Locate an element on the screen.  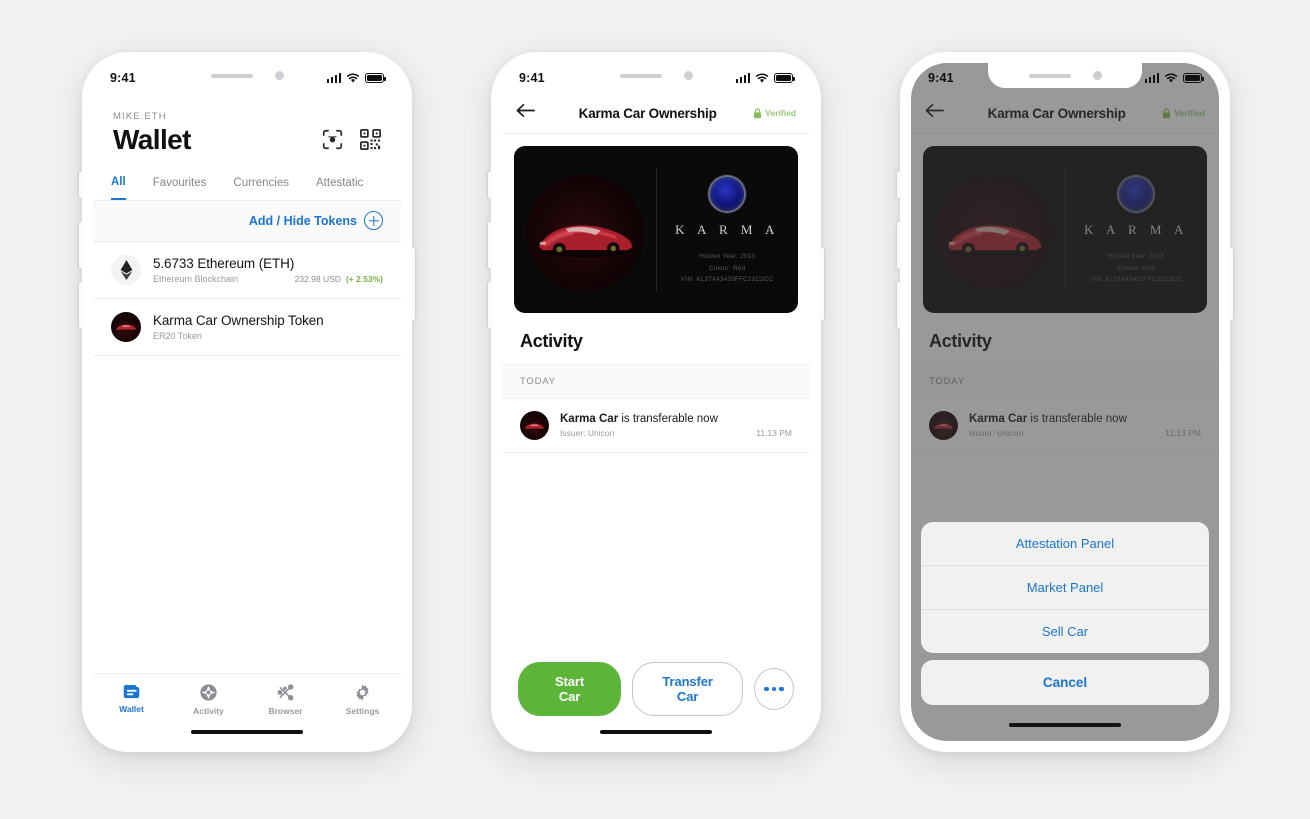
tab-favourites: Favourites is located at coordinates (180, 185).